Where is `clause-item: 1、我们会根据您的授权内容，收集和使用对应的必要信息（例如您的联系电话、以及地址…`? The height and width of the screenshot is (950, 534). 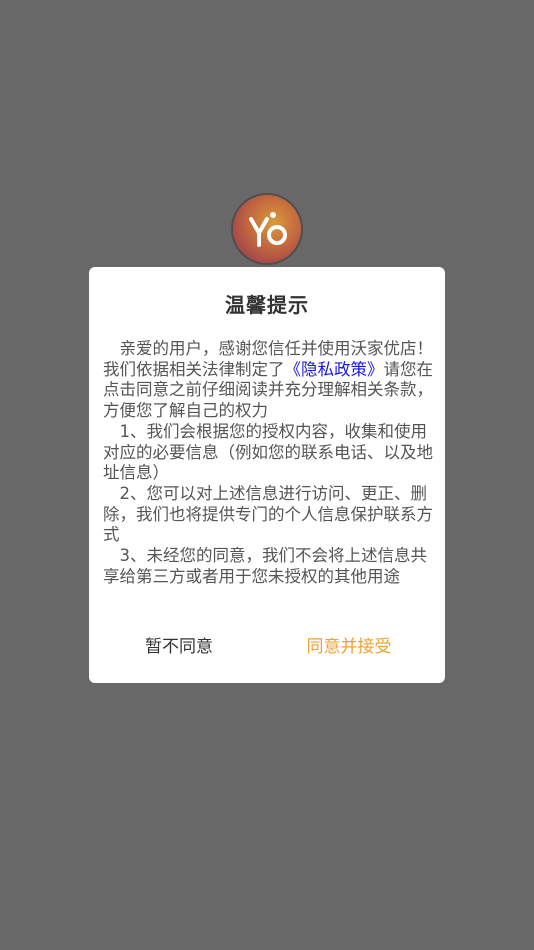
clause-item: 1、我们会根据您的授权内容，收集和使用对应的必要信息（例如您的联系电话、以及地址… is located at coordinates (268, 453).